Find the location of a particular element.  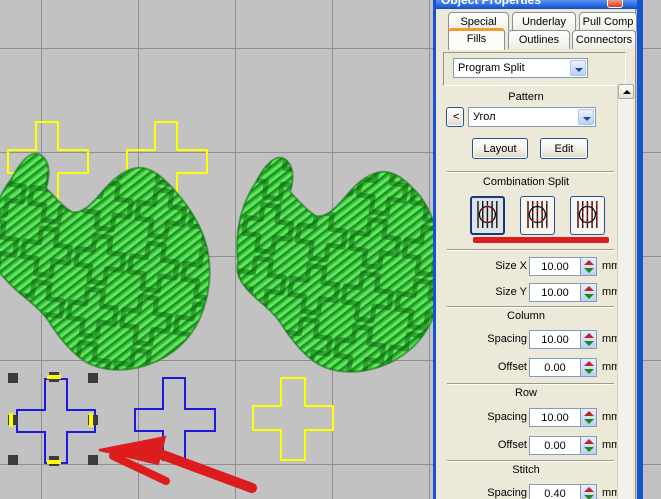

tab-pull-comp: Pull Comp is located at coordinates (608, 21).